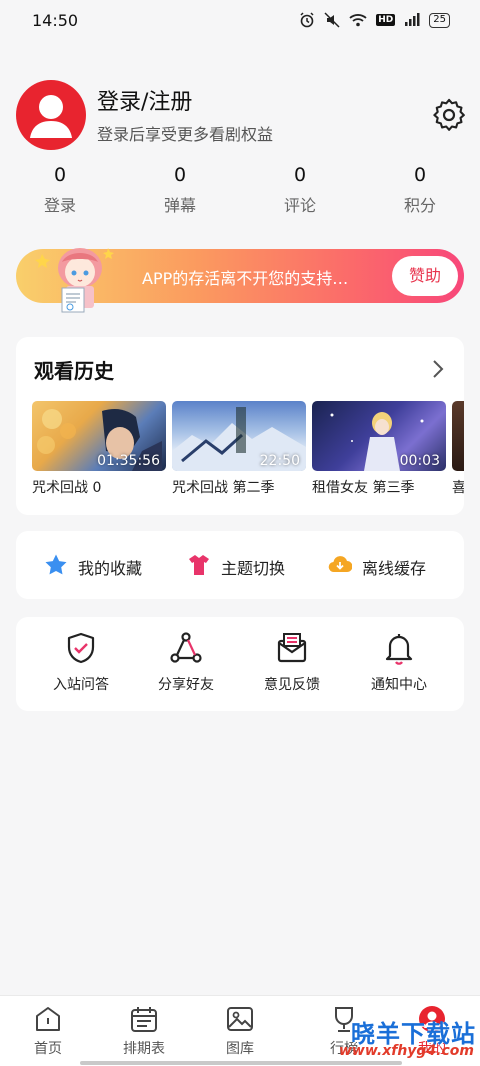 The image size is (480, 1066). I want to click on share-friends-button: 分享好友, so click(186, 662).